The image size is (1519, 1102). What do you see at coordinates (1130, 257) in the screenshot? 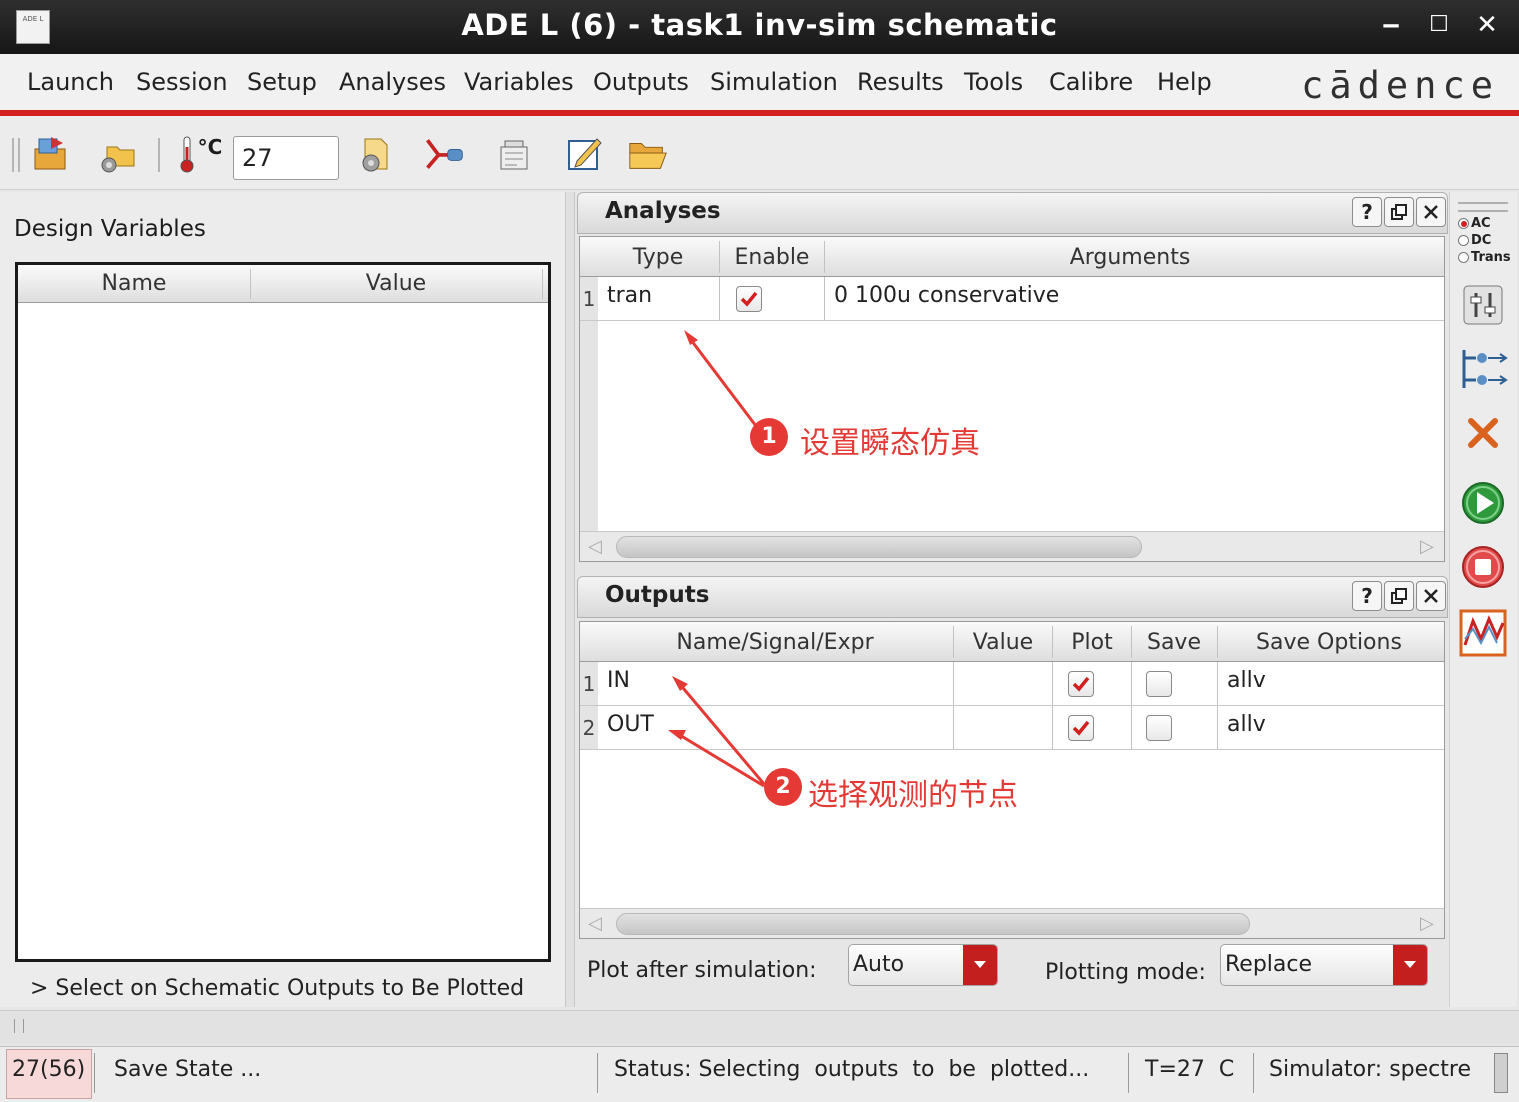
I see `column-arguments: Arguments` at bounding box center [1130, 257].